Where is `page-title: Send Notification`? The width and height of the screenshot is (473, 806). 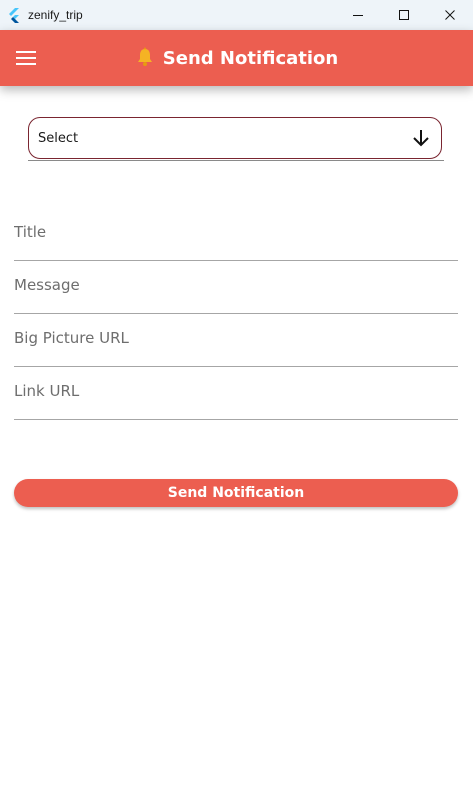 page-title: Send Notification is located at coordinates (250, 58).